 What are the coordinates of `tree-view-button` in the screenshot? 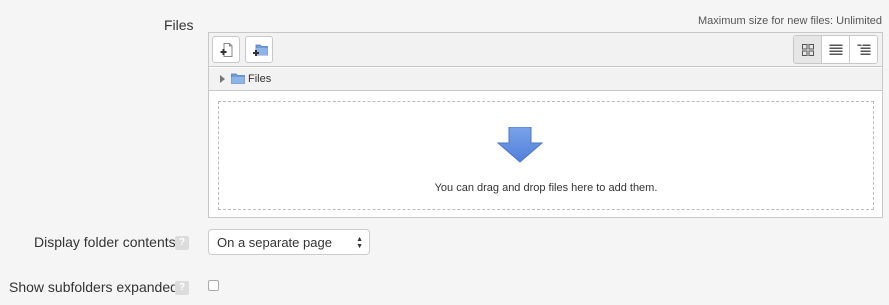 It's located at (863, 49).